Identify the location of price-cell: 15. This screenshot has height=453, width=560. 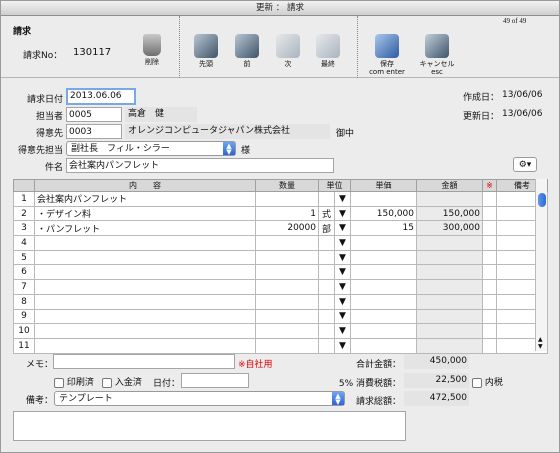
(383, 228).